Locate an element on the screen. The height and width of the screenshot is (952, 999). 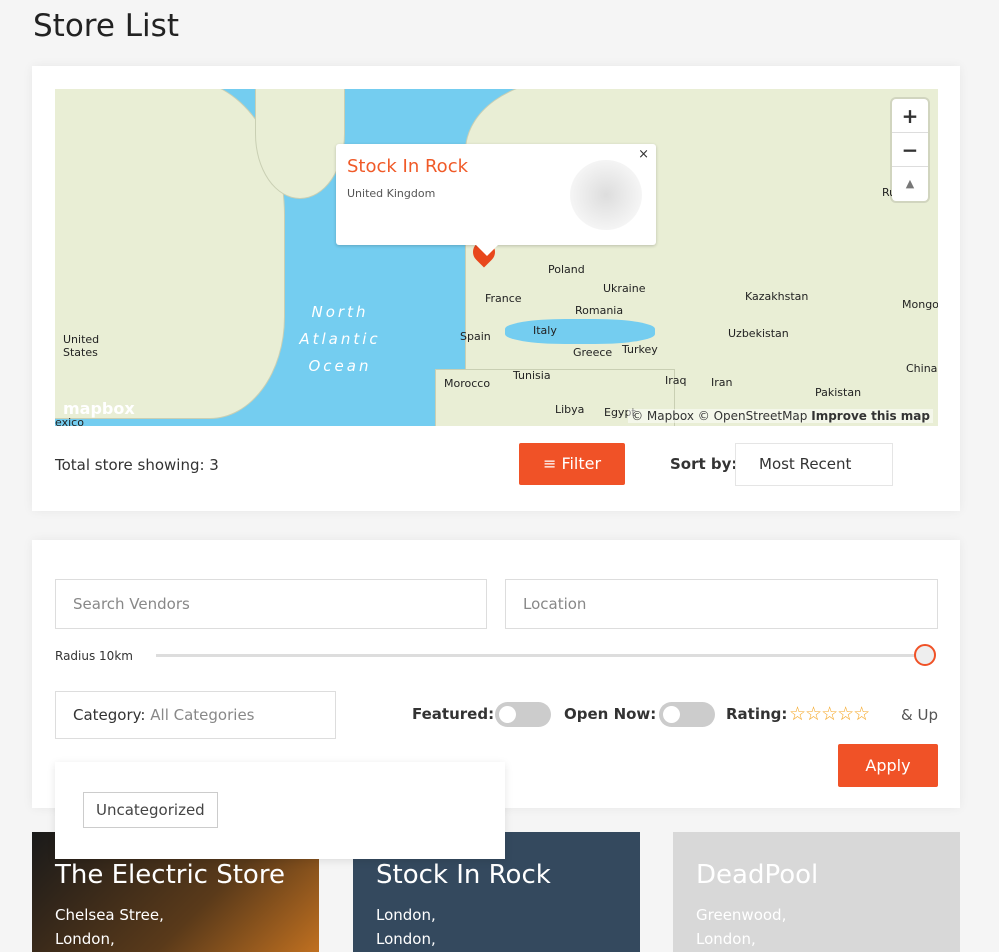
map-label: Greece is located at coordinates (593, 352).